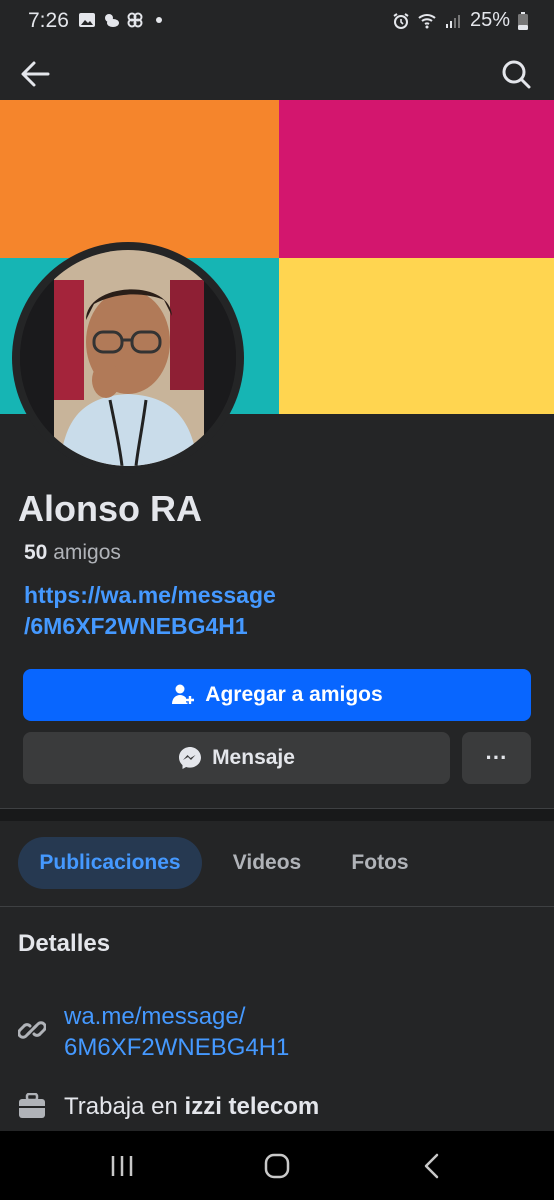 This screenshot has width=554, height=1200. I want to click on status-time: 7:26, so click(48, 20).